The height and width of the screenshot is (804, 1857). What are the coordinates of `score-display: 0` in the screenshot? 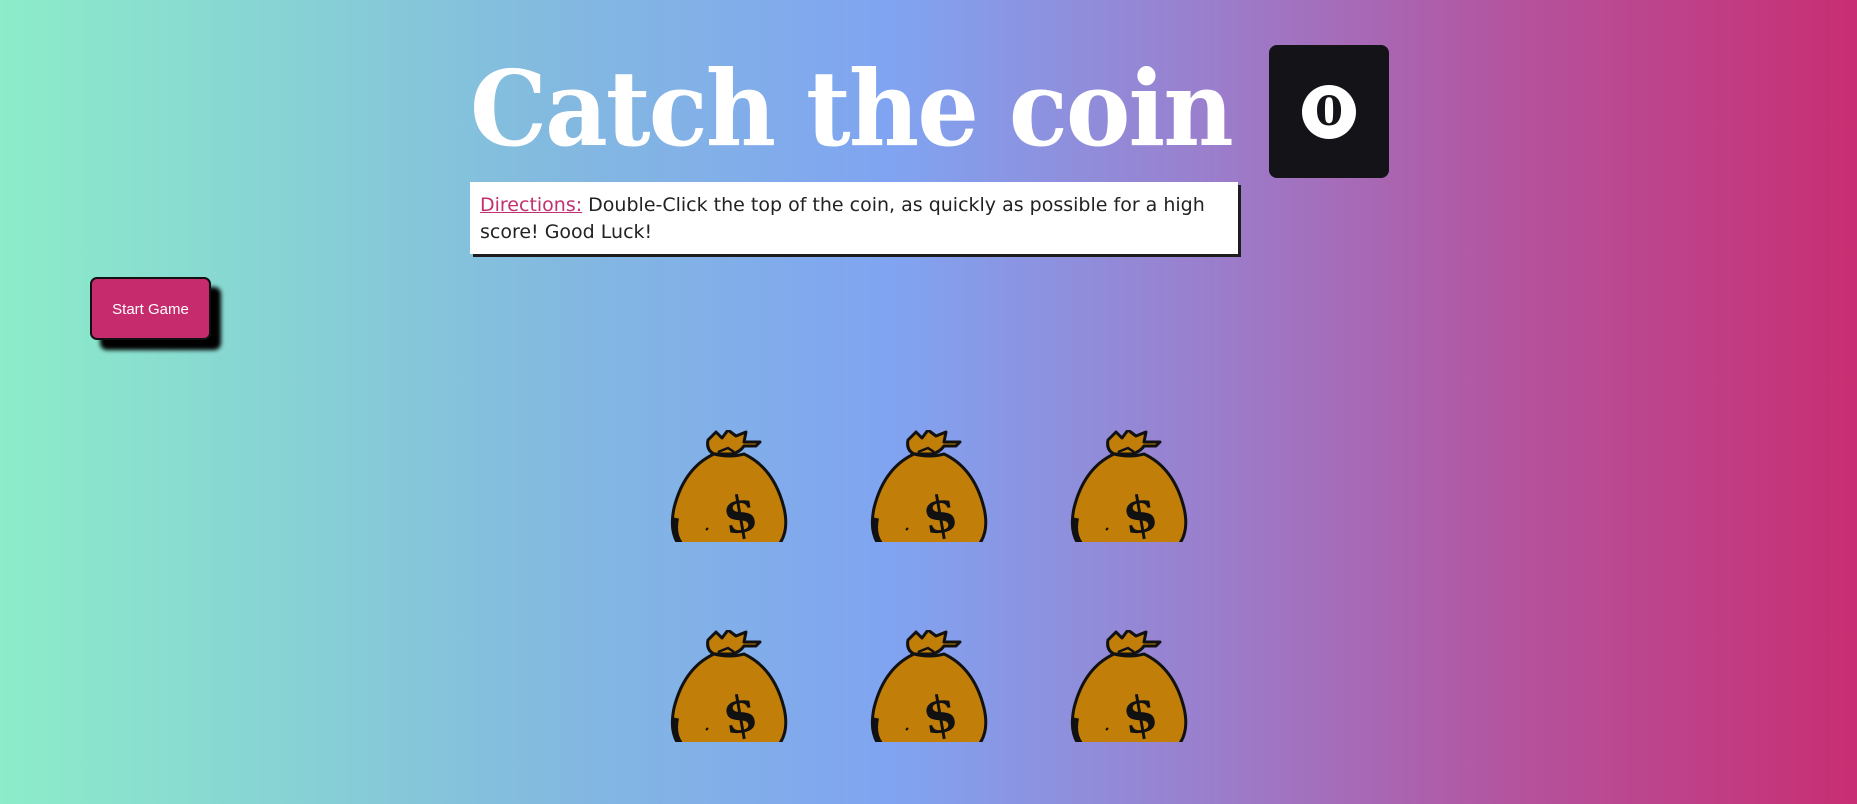 It's located at (1329, 111).